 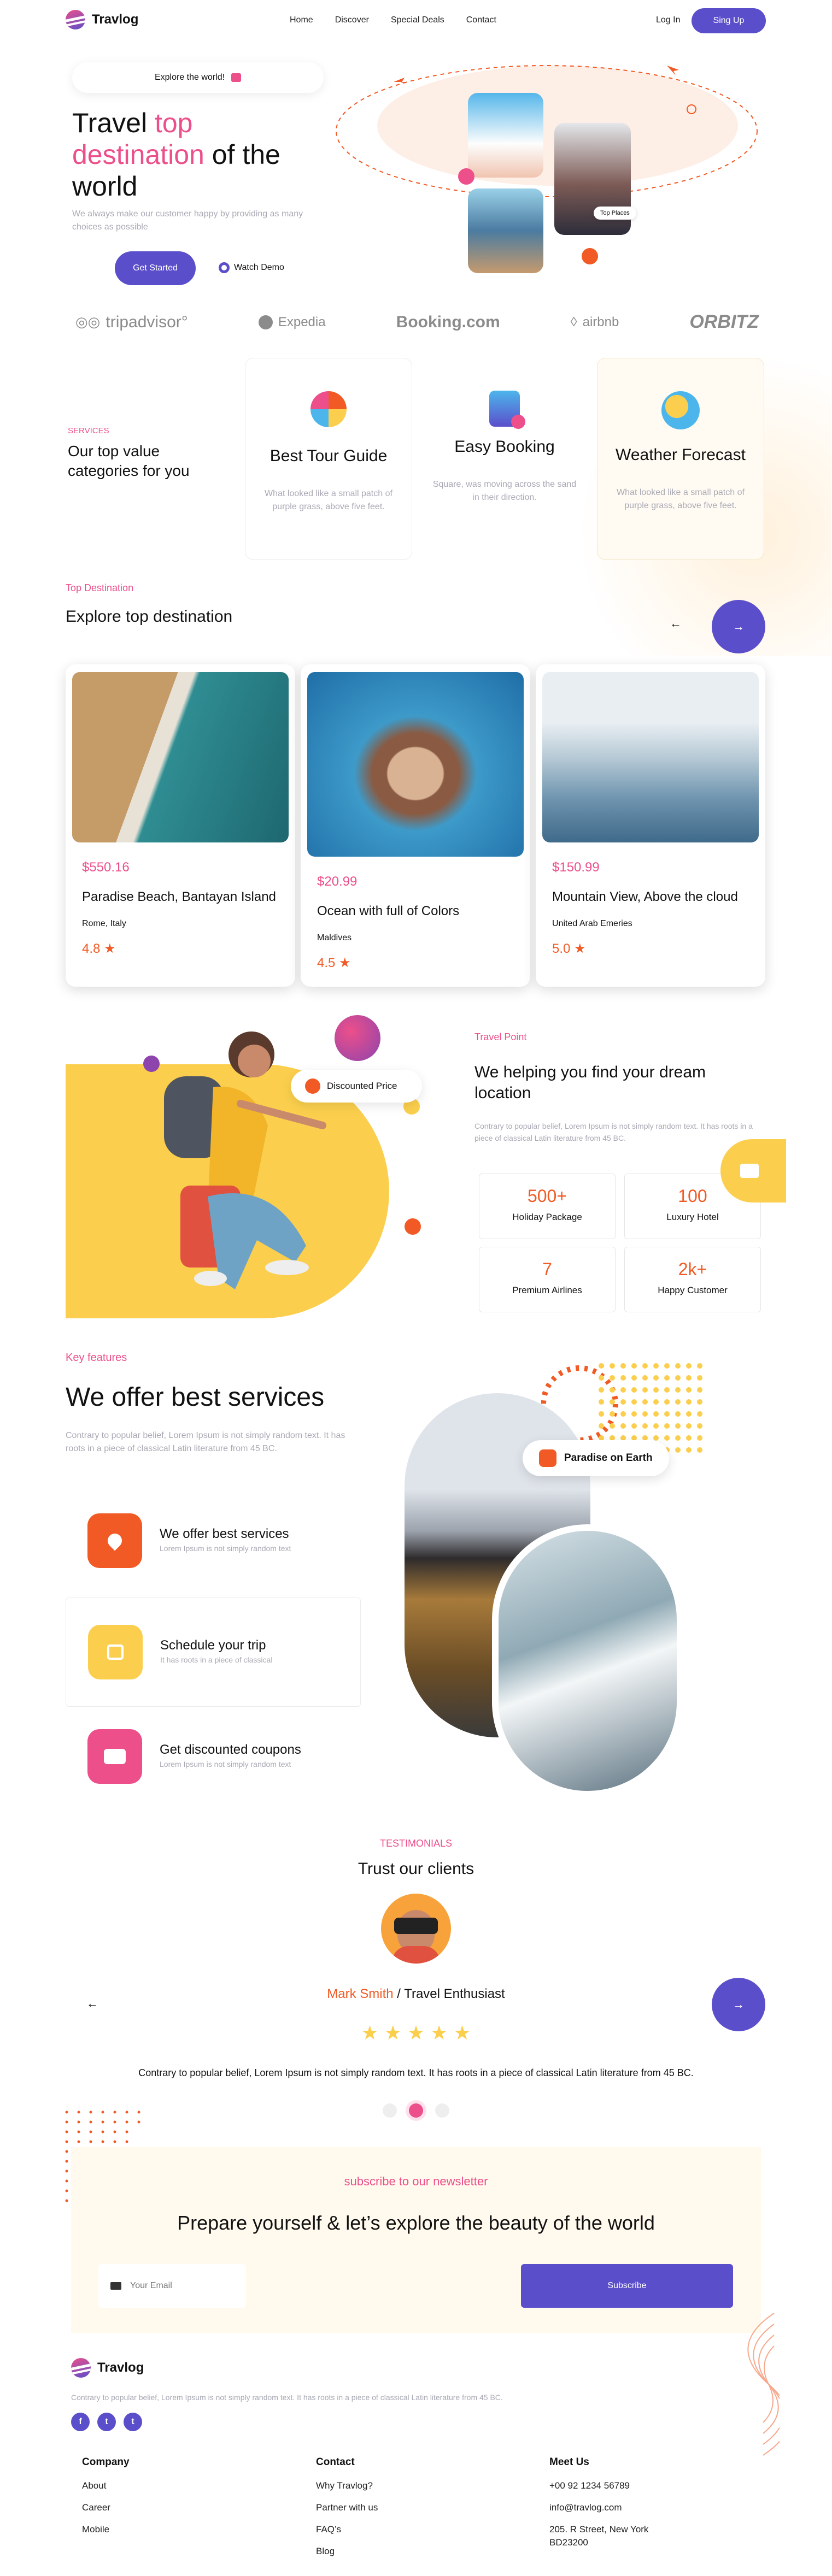 What do you see at coordinates (195, 1397) in the screenshot?
I see `features-title: We offer best services` at bounding box center [195, 1397].